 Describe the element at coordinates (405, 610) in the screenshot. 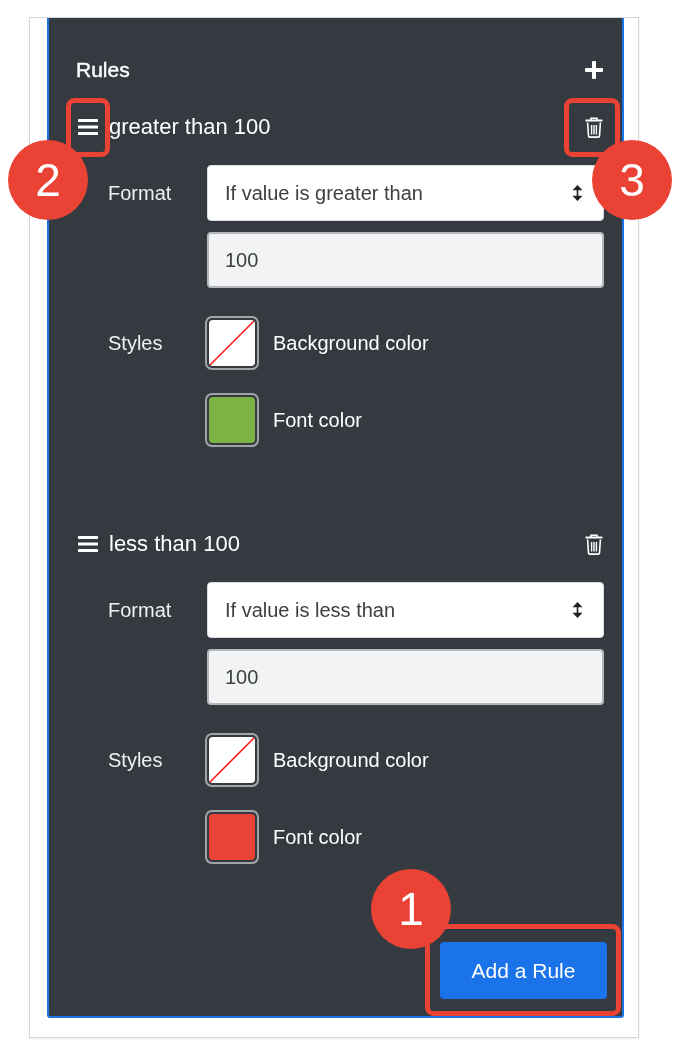

I see `condition-dropdown: If value is less than` at that location.